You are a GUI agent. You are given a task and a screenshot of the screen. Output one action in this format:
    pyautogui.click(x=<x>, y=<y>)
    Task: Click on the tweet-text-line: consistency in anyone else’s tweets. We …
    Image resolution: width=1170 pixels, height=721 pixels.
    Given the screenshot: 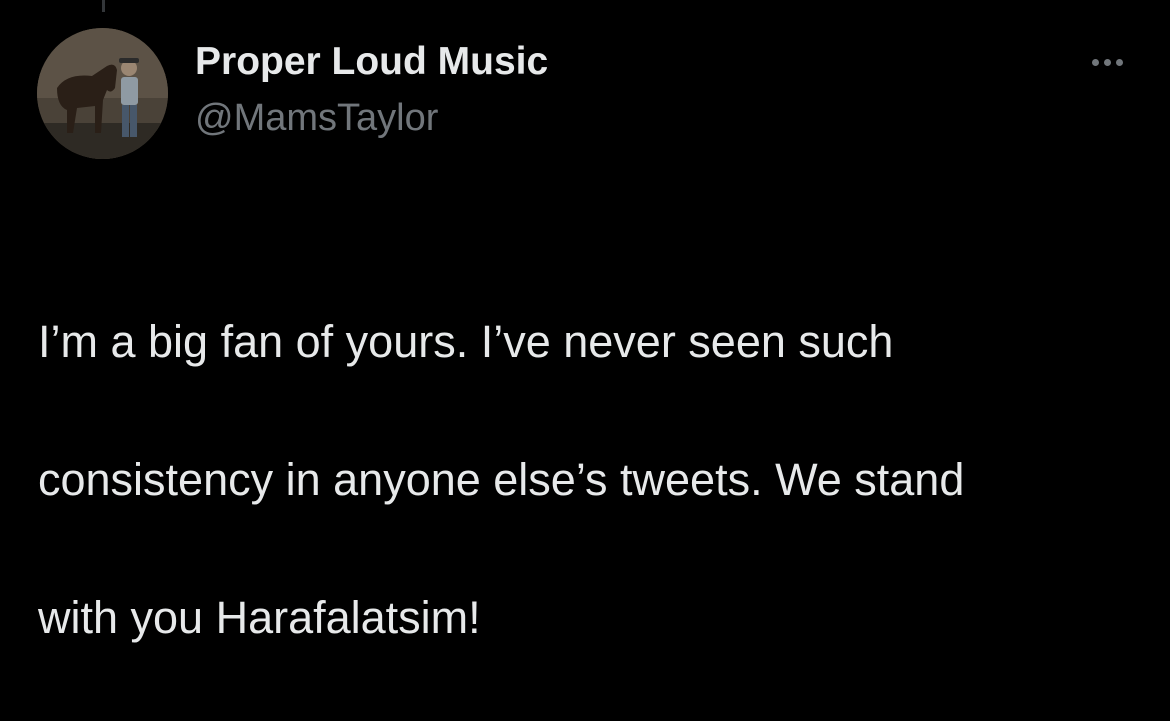 What is the action you would take?
    pyautogui.click(x=501, y=479)
    